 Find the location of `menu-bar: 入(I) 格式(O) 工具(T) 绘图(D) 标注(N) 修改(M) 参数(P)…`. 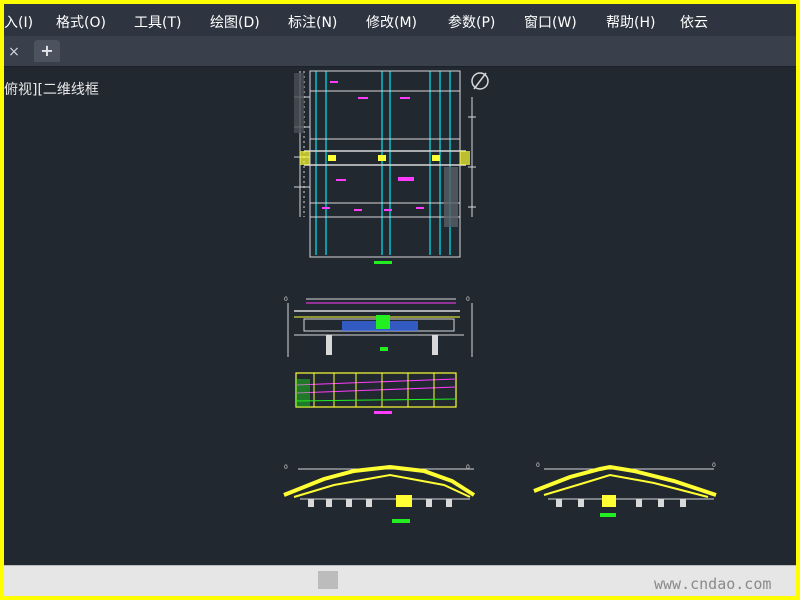

menu-bar: 入(I) 格式(O) 工具(T) 绘图(D) 标注(N) 修改(M) 参数(P)… is located at coordinates (400, 20).